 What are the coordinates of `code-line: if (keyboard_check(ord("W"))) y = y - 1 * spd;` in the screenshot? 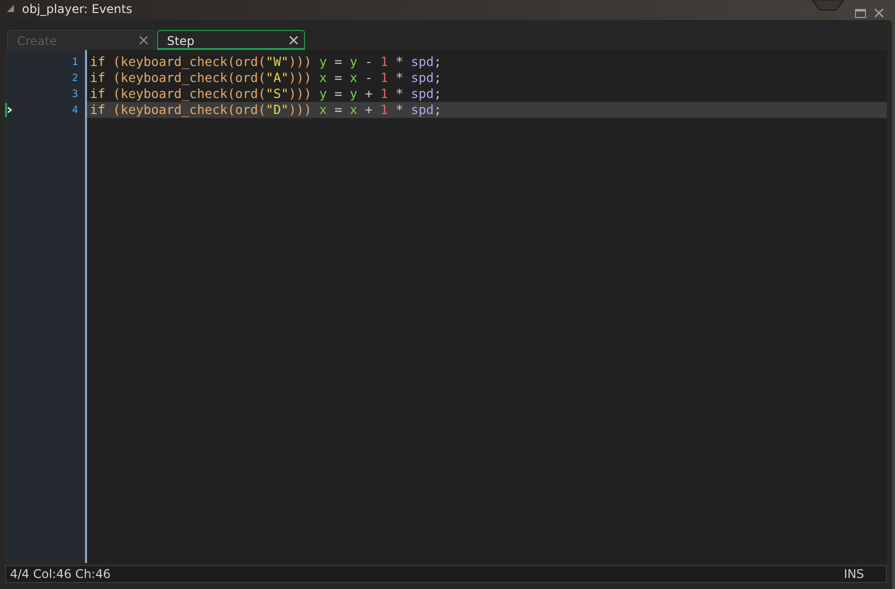 It's located at (265, 62).